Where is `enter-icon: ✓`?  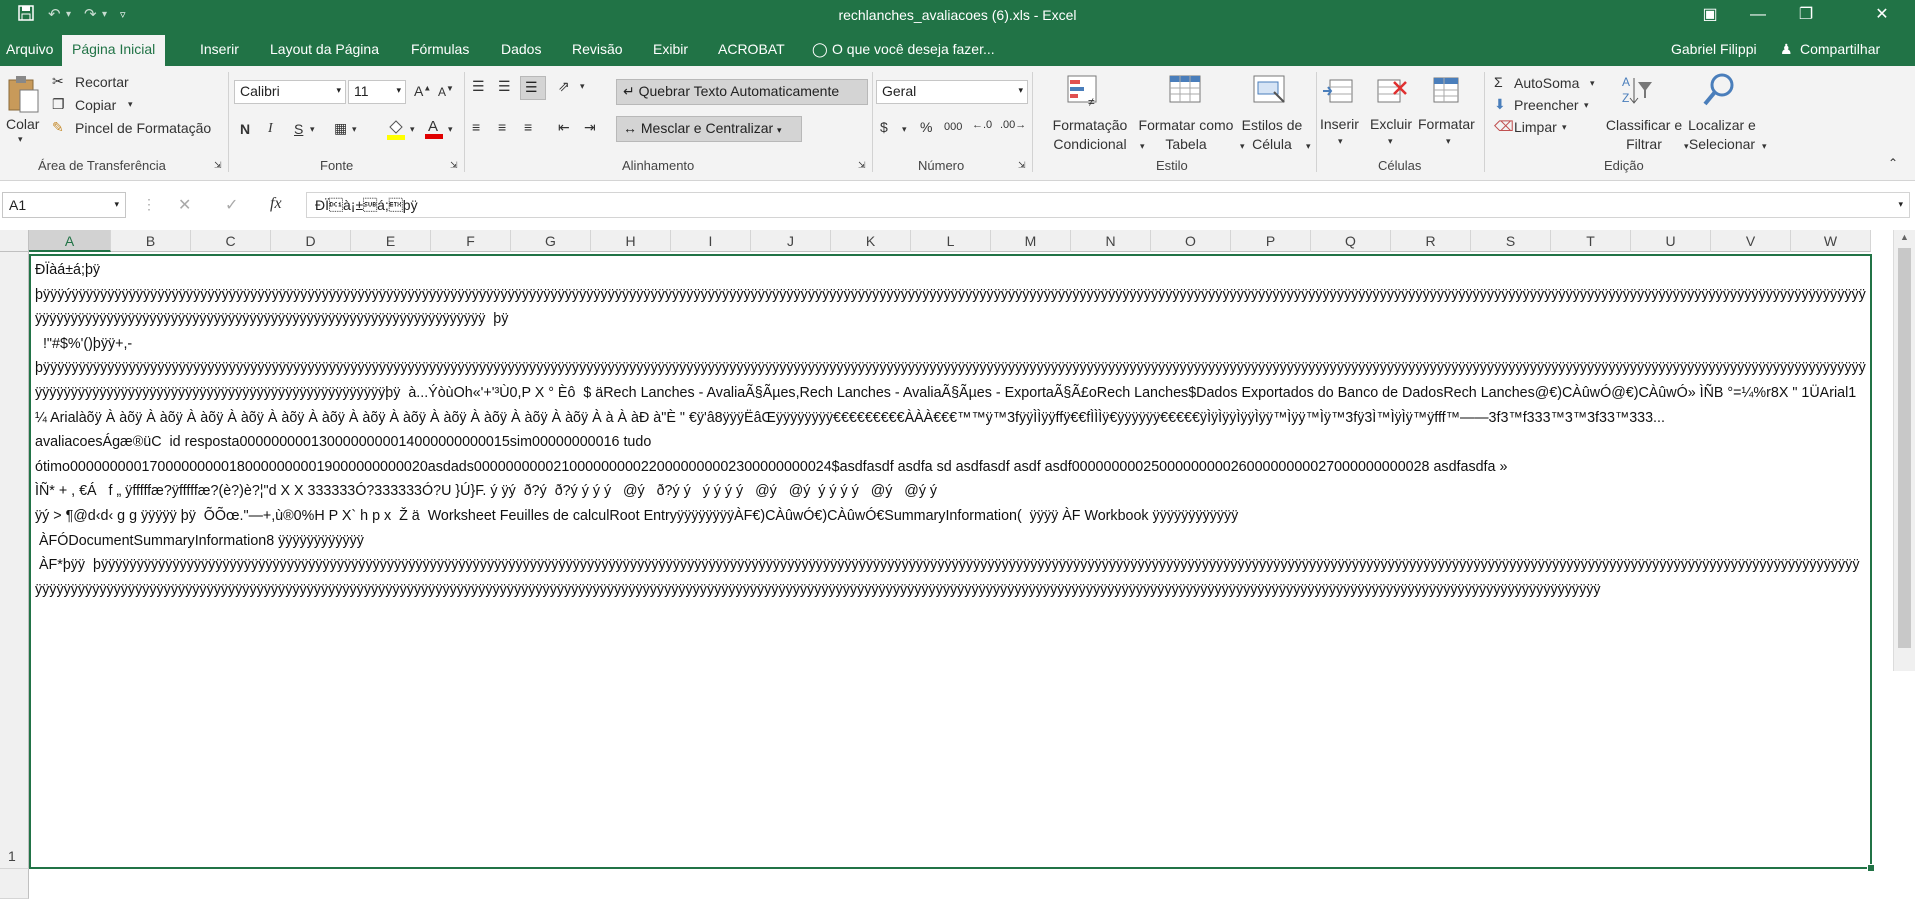
enter-icon: ✓ is located at coordinates (231, 205).